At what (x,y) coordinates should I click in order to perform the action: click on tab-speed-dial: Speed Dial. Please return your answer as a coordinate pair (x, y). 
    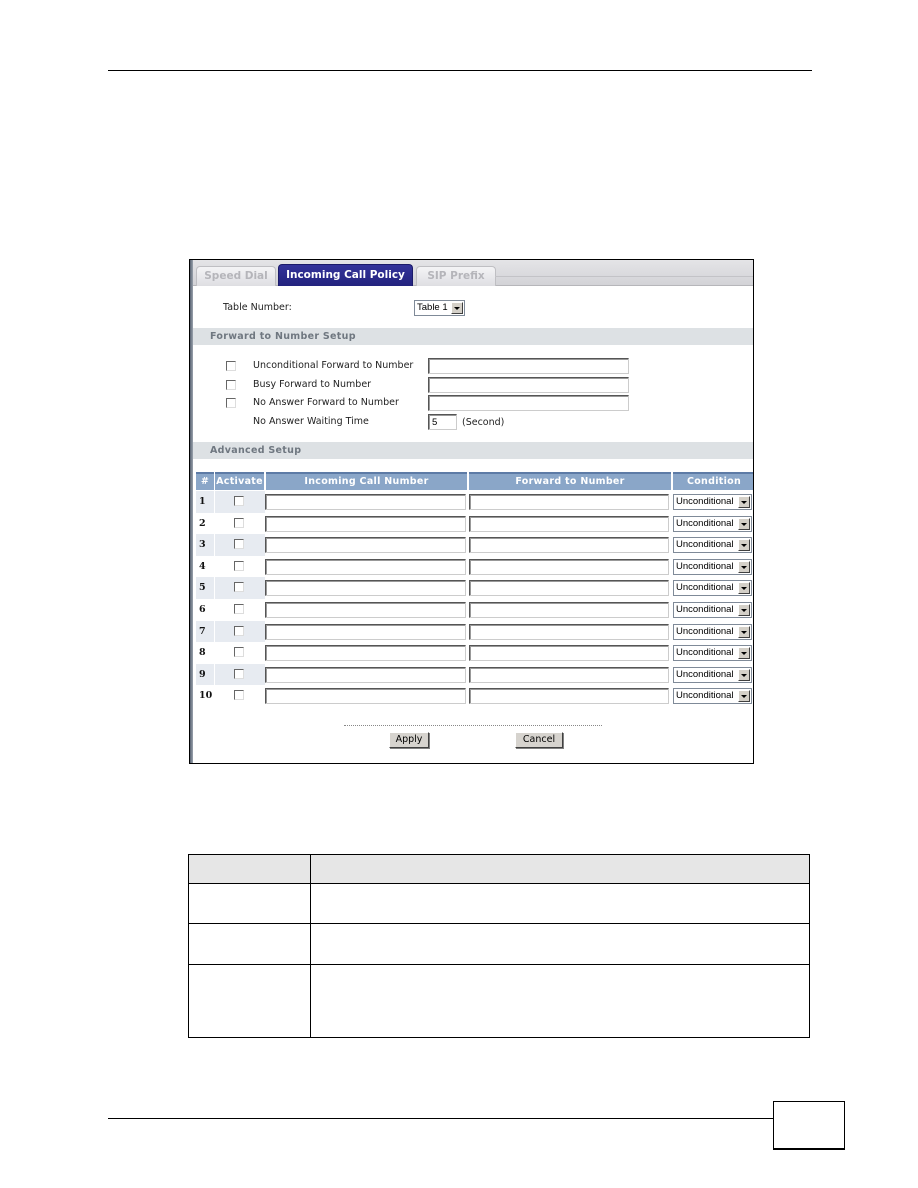
    Looking at the image, I should click on (236, 276).